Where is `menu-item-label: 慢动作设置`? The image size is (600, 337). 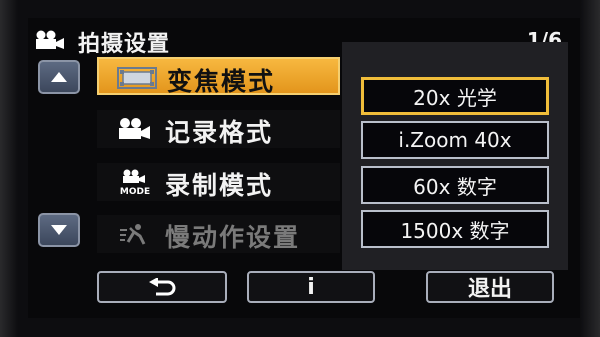 menu-item-label: 慢动作设置 is located at coordinates (233, 237).